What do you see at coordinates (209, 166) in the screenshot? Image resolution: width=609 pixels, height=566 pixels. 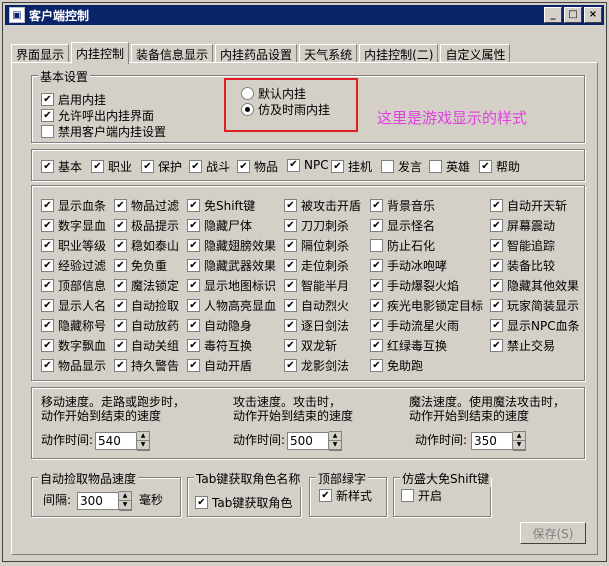 I see `category-combat-checkbox: ✔ 战斗` at bounding box center [209, 166].